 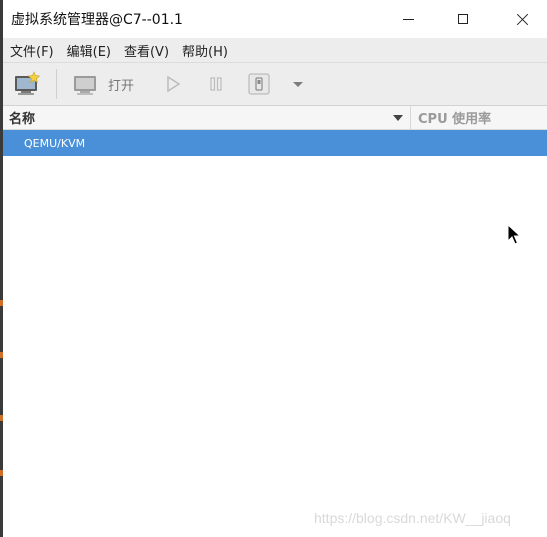 What do you see at coordinates (398, 118) in the screenshot?
I see `sort-arrow-icon` at bounding box center [398, 118].